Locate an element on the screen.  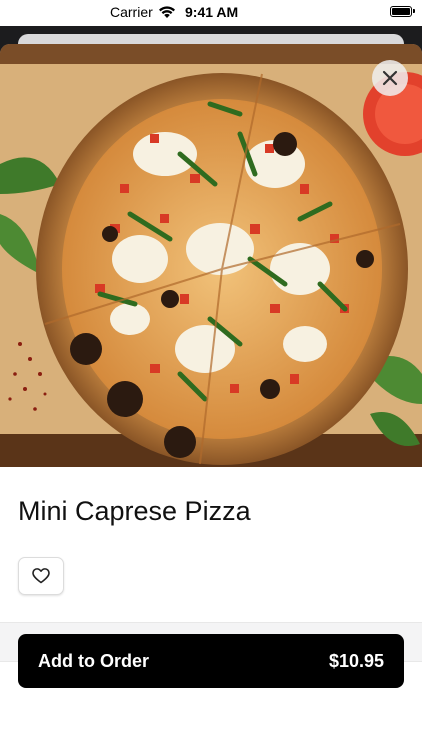
wifi-icon is located at coordinates (167, 12).